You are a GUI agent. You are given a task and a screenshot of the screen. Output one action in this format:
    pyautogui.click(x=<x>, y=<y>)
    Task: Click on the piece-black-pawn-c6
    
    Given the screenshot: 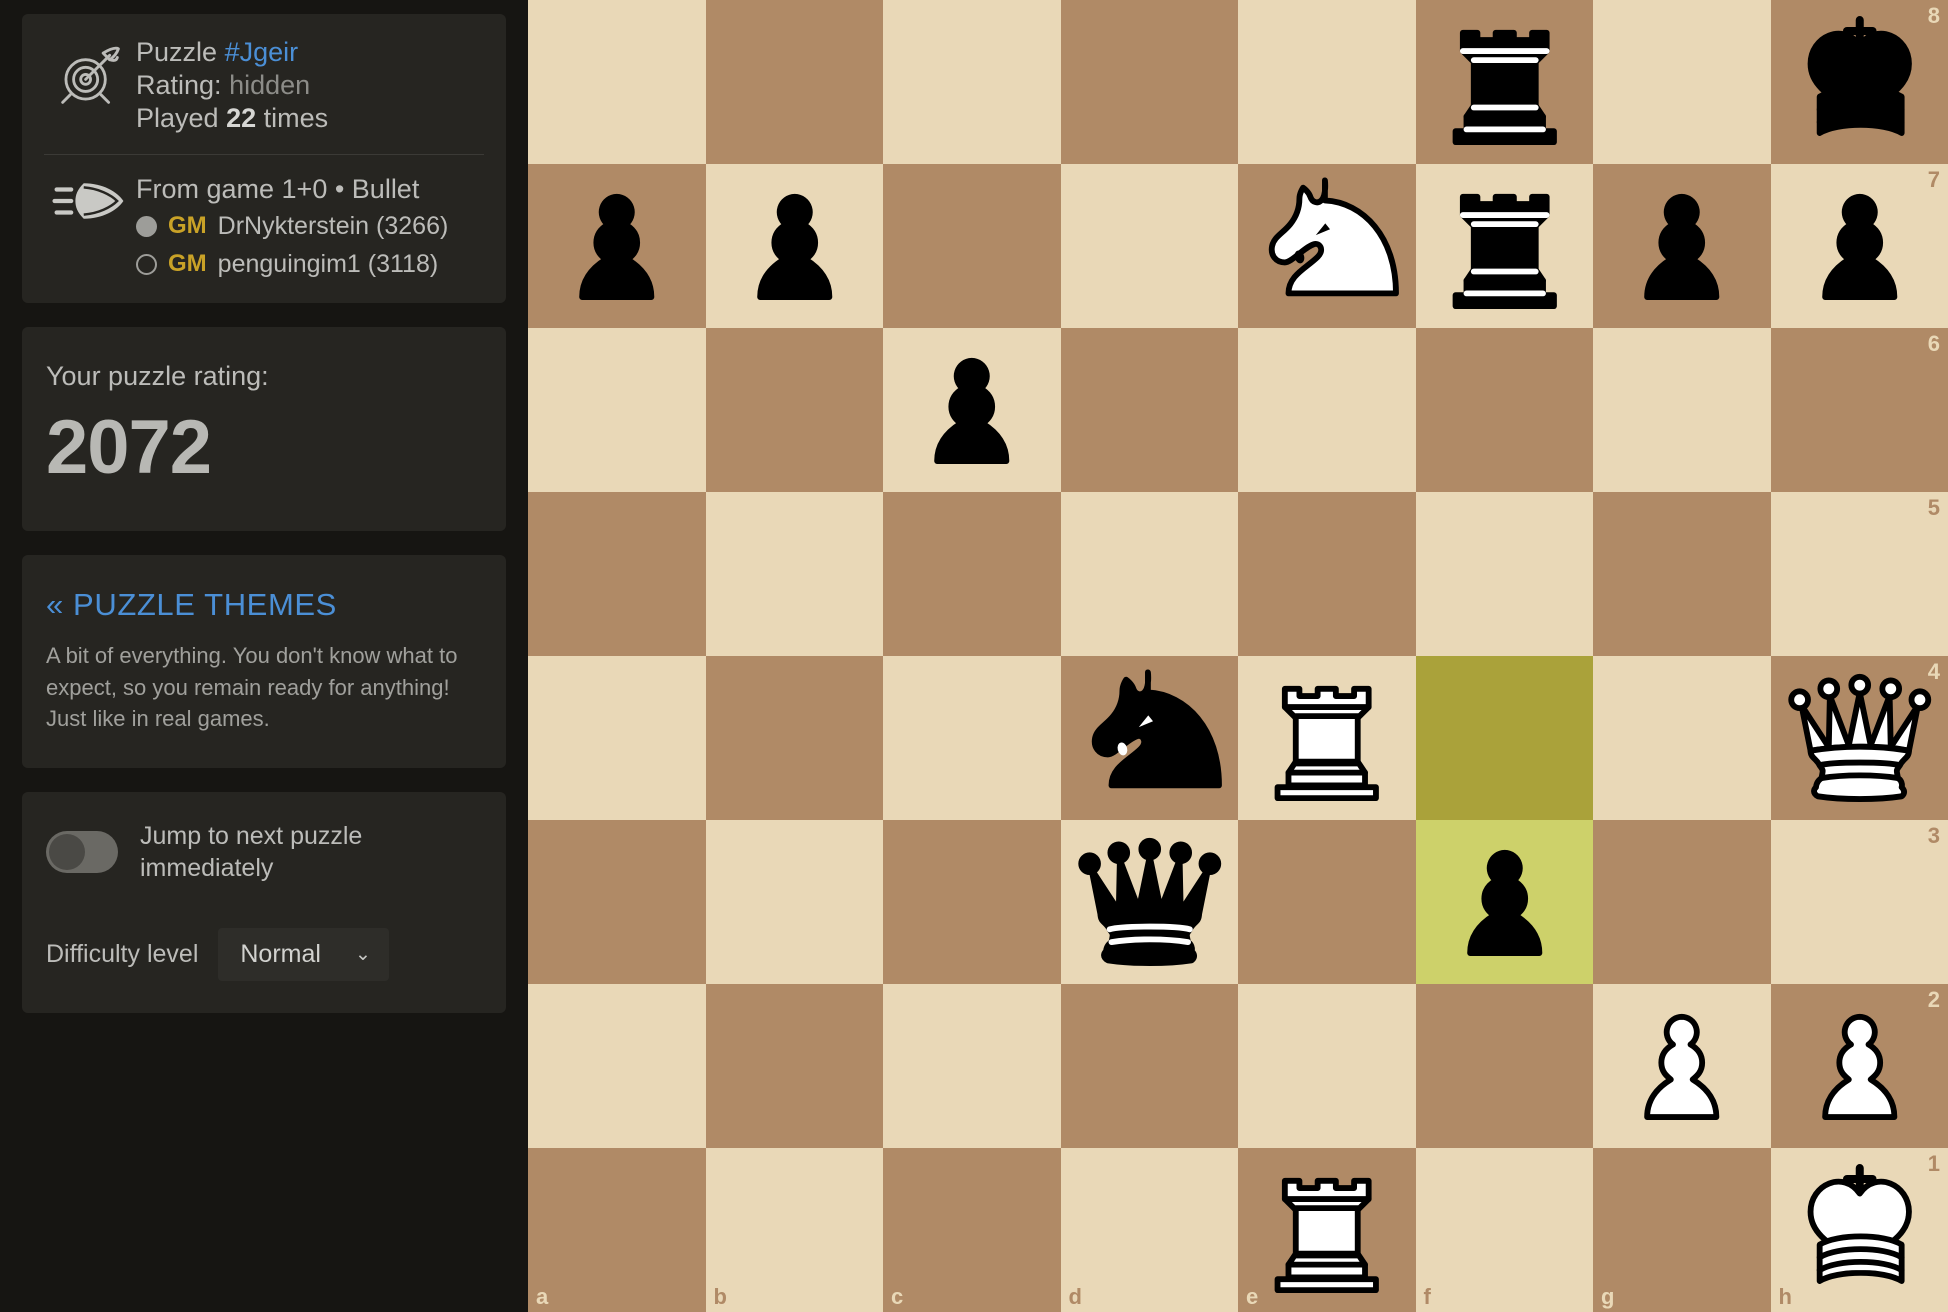 What is the action you would take?
    pyautogui.click(x=972, y=410)
    